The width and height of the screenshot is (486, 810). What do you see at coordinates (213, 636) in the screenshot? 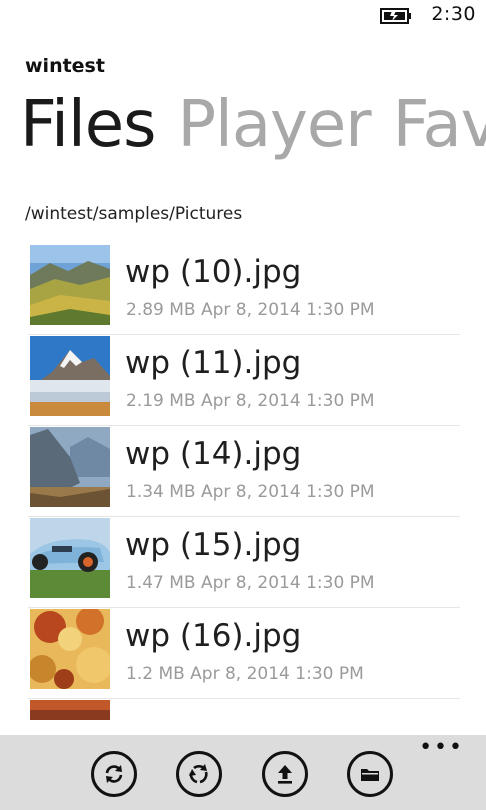
I see `file-name: wp (16).jpg` at bounding box center [213, 636].